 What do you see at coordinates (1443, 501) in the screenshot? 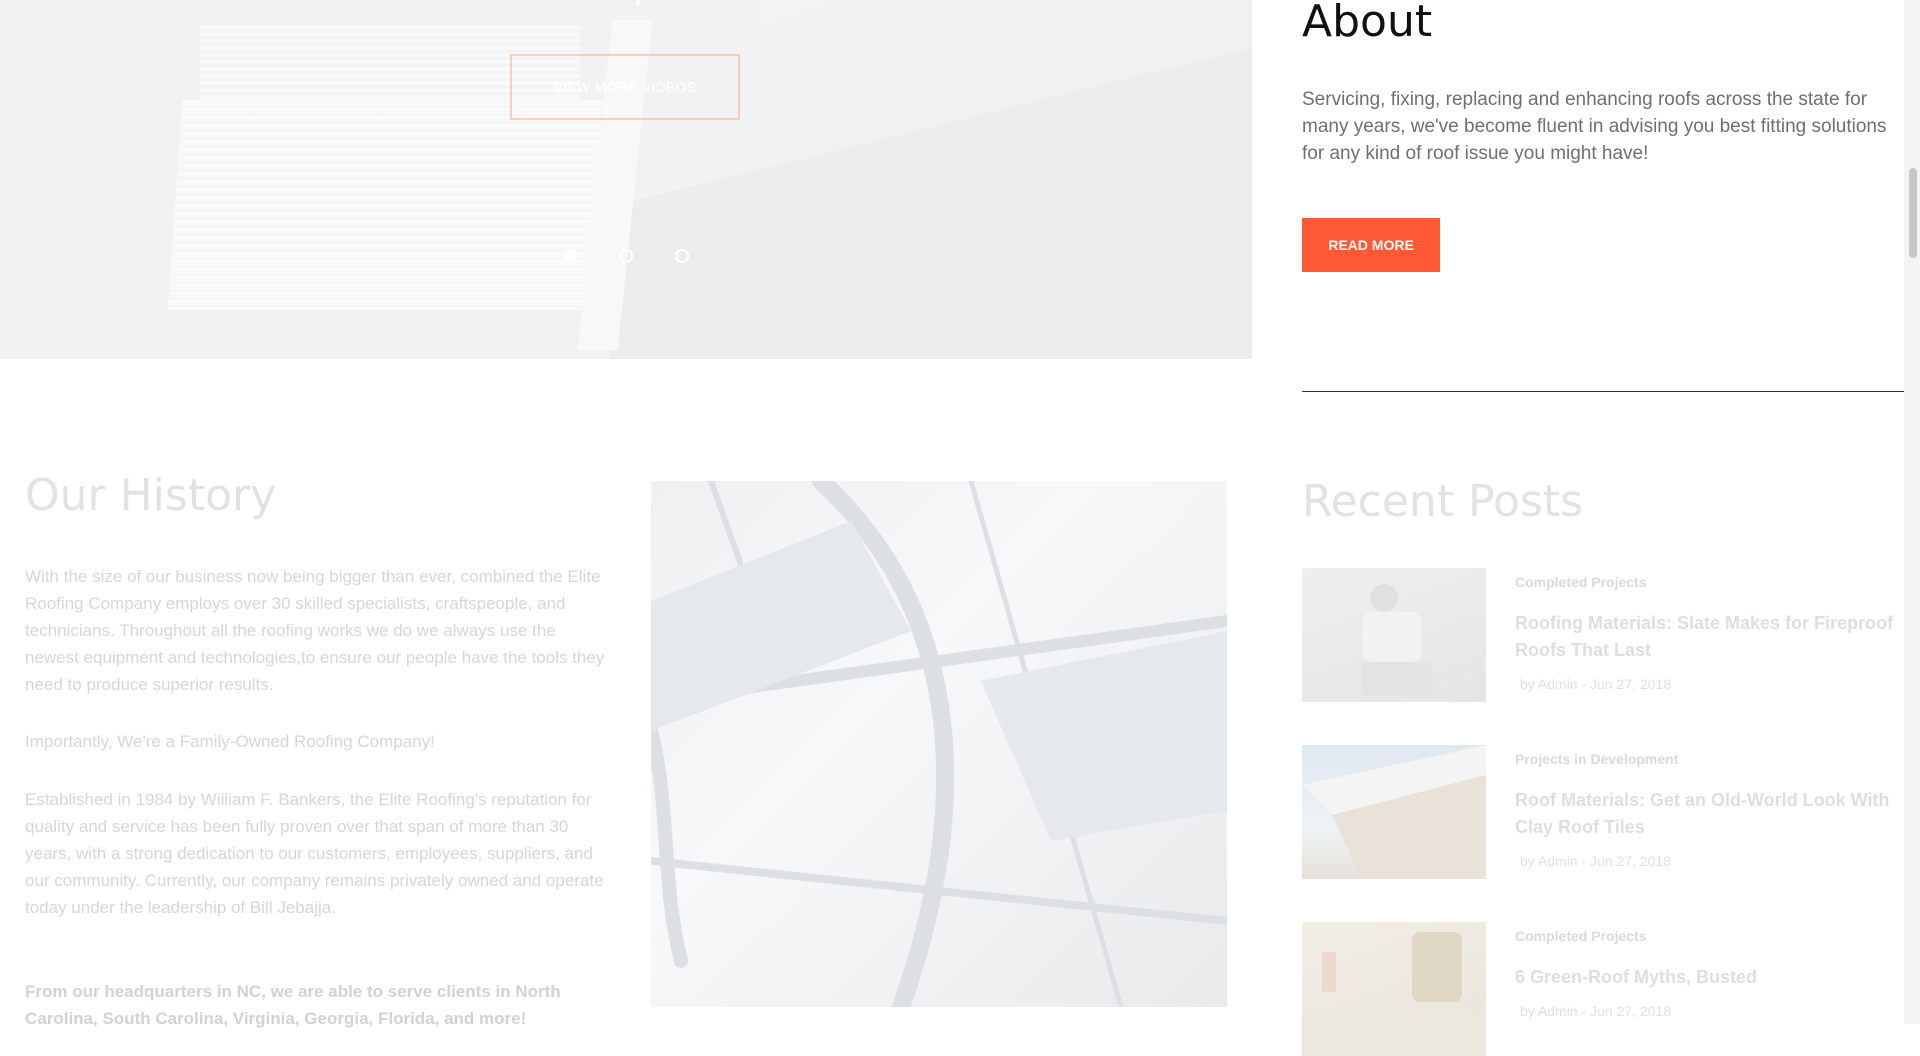
I see `recent-posts-title: Recent Posts` at bounding box center [1443, 501].